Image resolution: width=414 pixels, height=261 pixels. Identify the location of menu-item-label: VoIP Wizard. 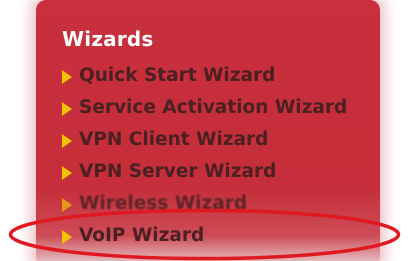
(142, 235).